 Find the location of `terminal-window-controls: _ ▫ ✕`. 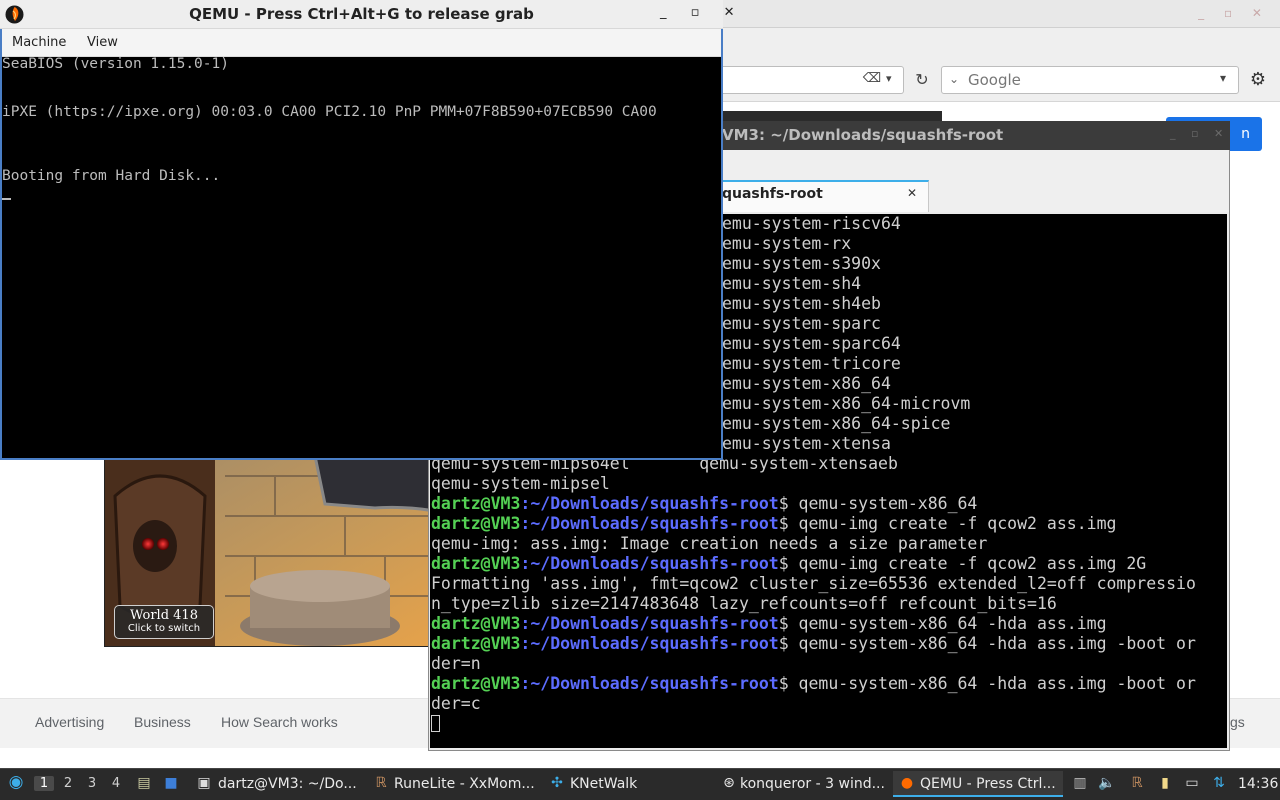

terminal-window-controls: _ ▫ ✕ is located at coordinates (1199, 133).